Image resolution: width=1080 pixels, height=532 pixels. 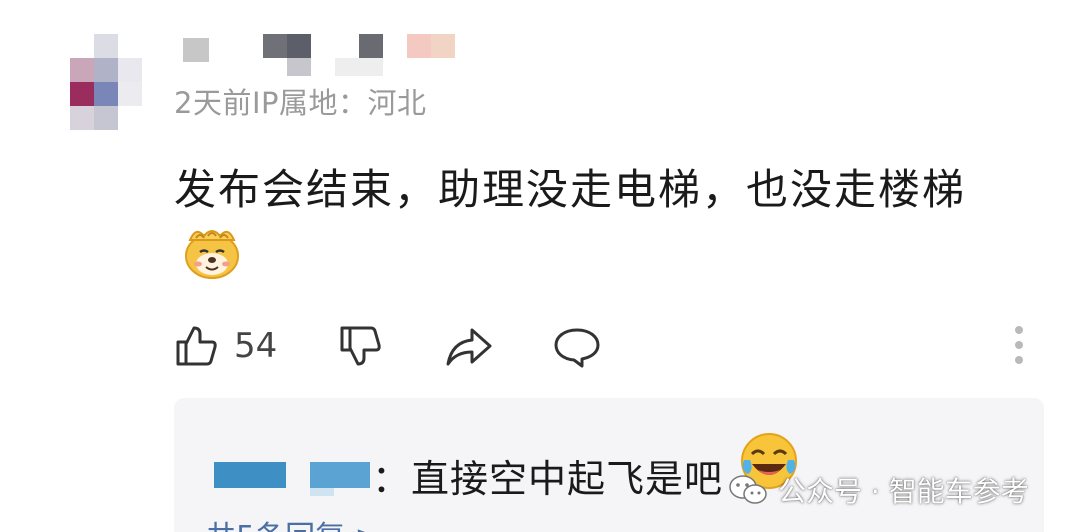 I want to click on like-button: 54, so click(x=224, y=346).